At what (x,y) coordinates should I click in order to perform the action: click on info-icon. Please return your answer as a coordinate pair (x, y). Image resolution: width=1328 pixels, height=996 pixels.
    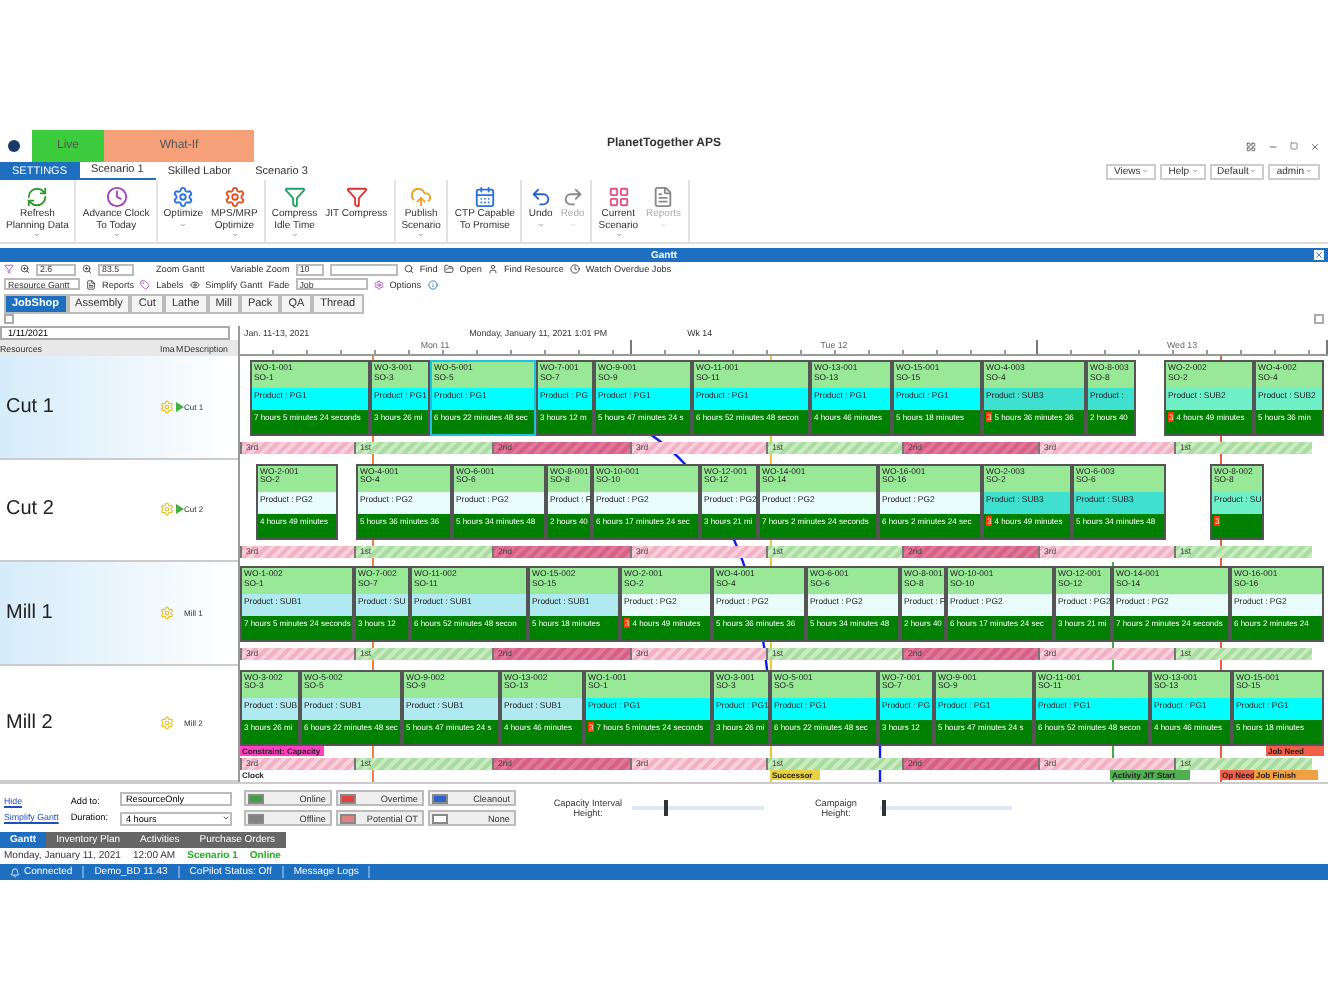
    Looking at the image, I should click on (432, 284).